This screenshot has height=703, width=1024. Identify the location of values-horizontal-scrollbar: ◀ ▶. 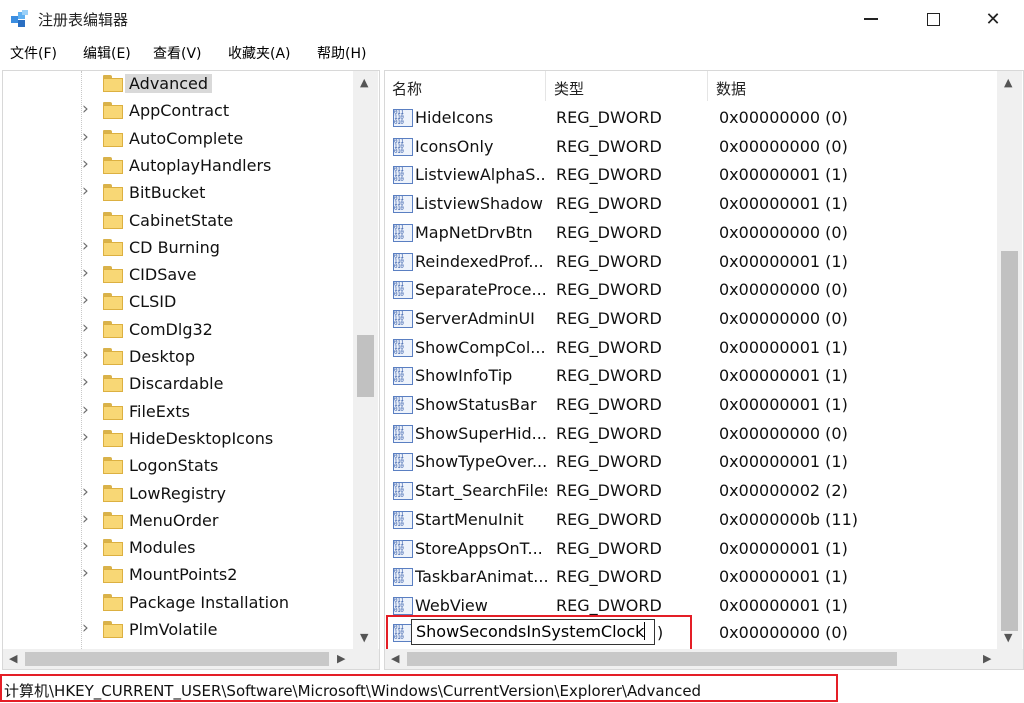
(704, 659).